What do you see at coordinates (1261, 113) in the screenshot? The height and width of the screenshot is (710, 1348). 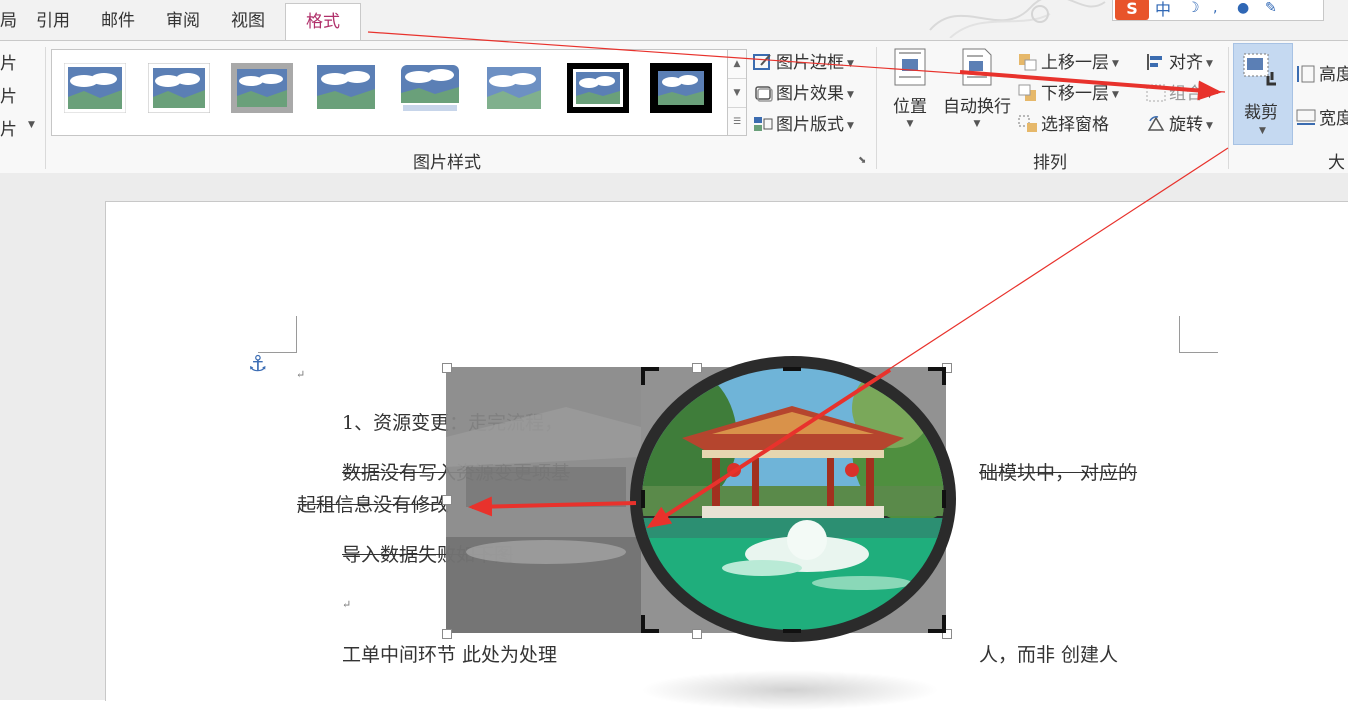 I see `crop-label: 裁剪` at bounding box center [1261, 113].